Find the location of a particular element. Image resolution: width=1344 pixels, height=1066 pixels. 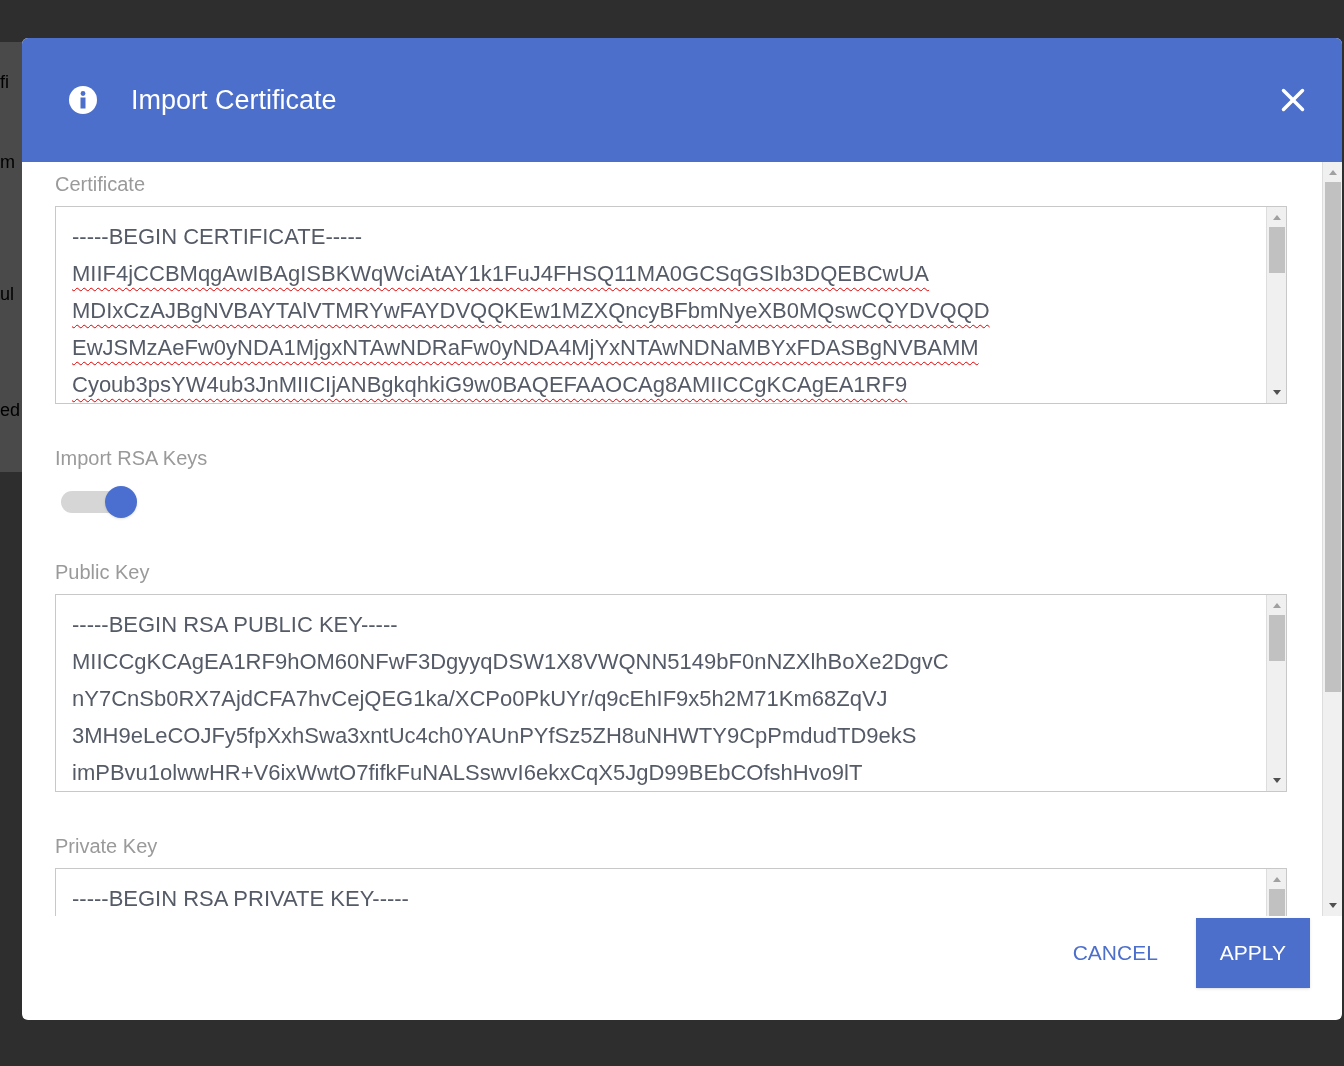

text-area: -----BEGIN RSA PRIVATE KEY----- is located at coordinates (671, 892).